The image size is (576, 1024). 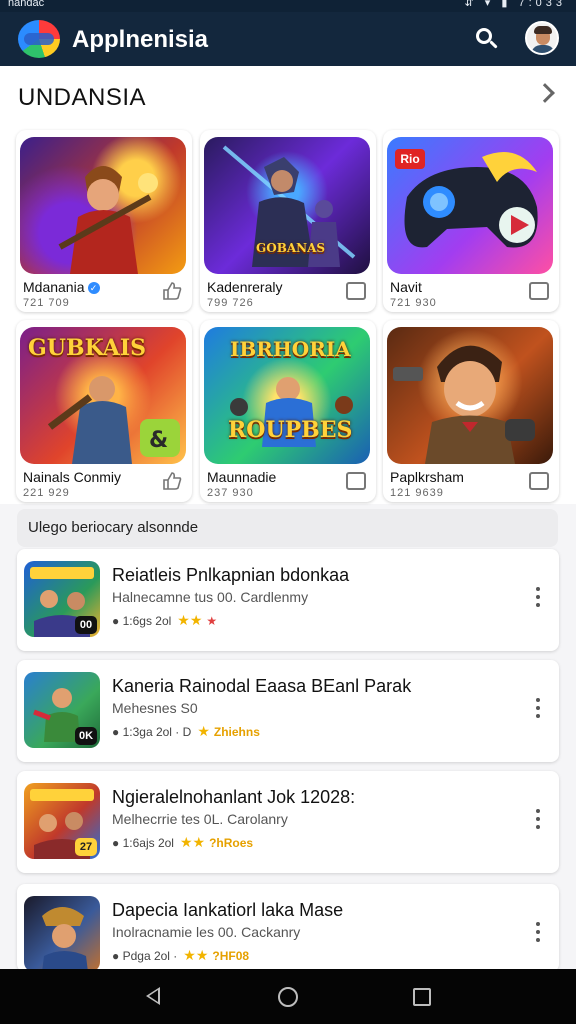 What do you see at coordinates (290, 430) in the screenshot?
I see `art-subtitle: ROUPBES` at bounding box center [290, 430].